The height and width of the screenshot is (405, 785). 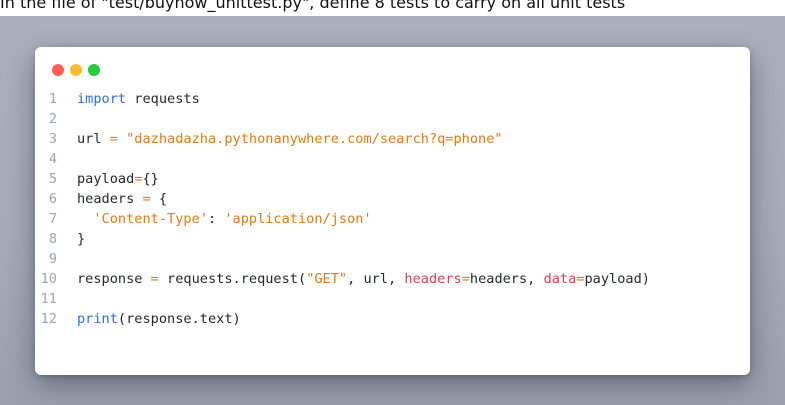 What do you see at coordinates (52, 239) in the screenshot?
I see `line-number: 8` at bounding box center [52, 239].